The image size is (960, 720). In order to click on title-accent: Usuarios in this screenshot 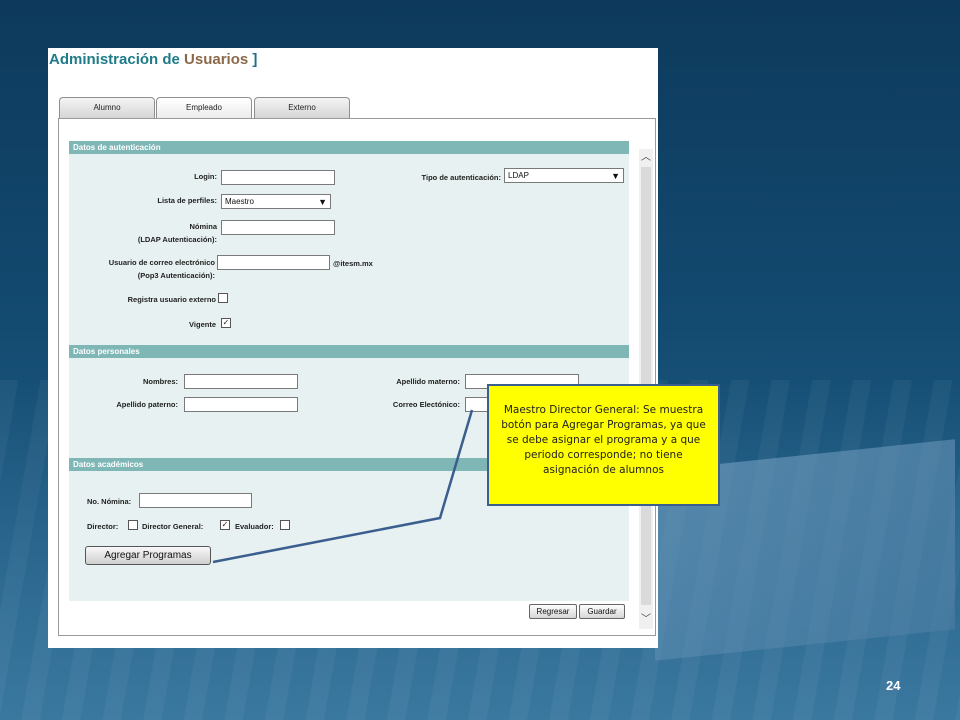, I will do `click(216, 59)`.